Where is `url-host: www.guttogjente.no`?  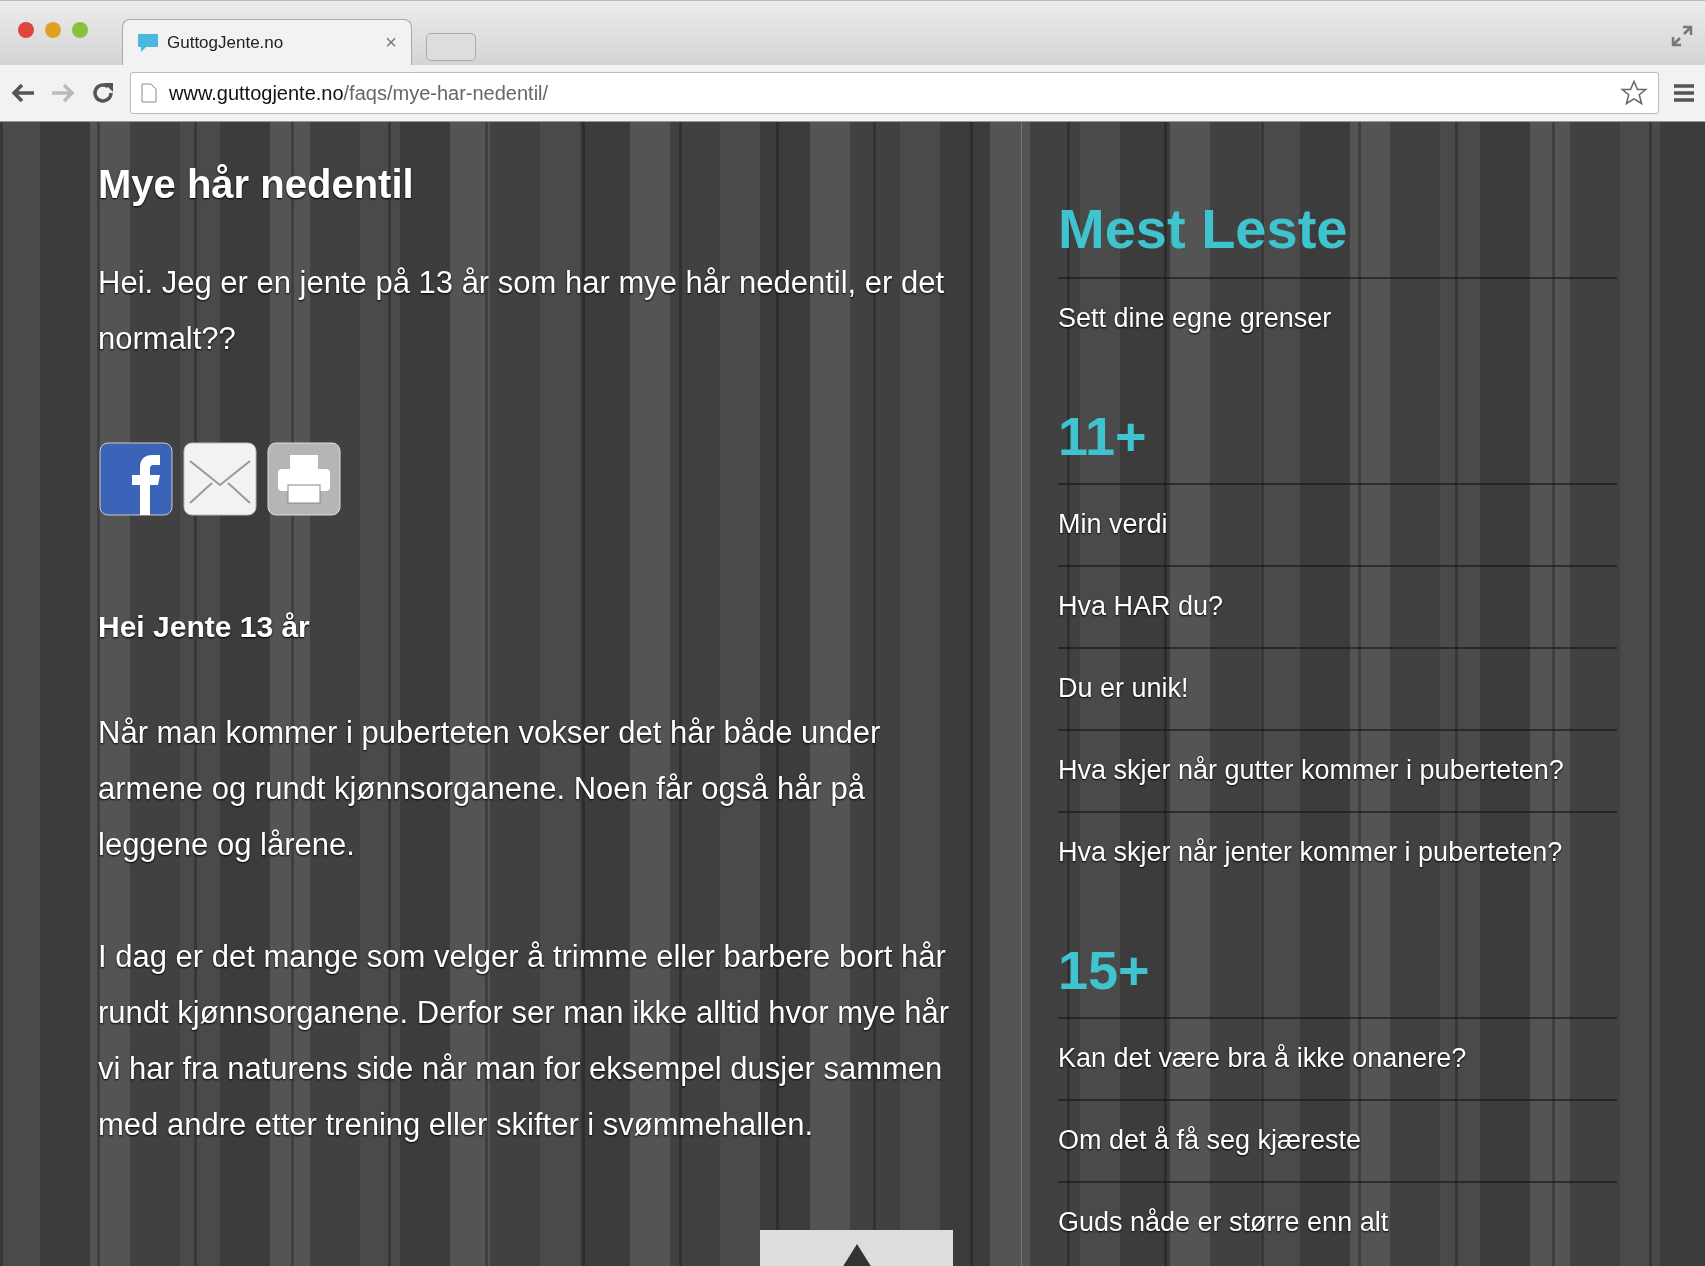 url-host: www.guttogjente.no is located at coordinates (256, 92).